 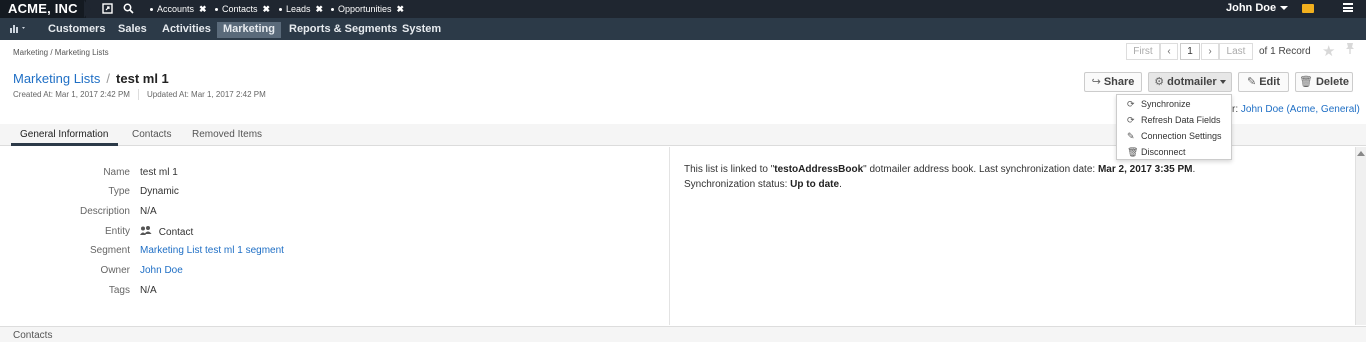 What do you see at coordinates (1360, 236) in the screenshot?
I see `scrollbar` at bounding box center [1360, 236].